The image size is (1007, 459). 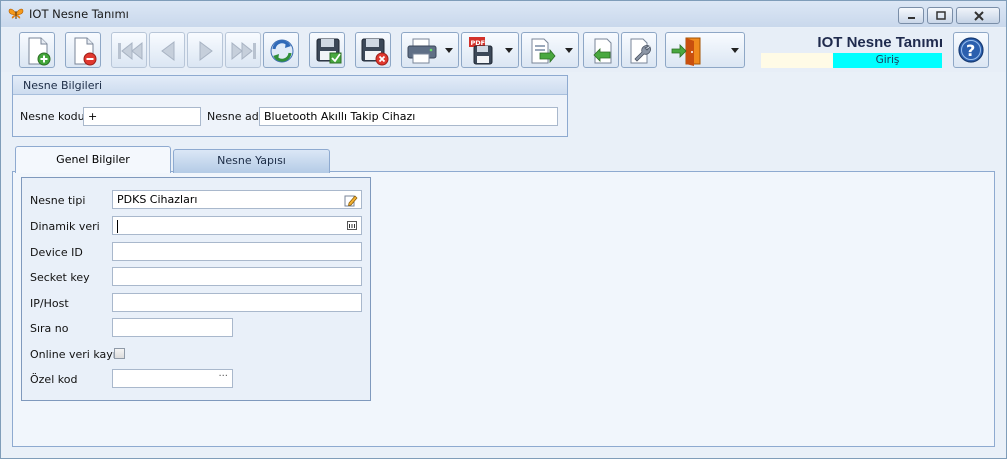 I want to click on dinamik-veri-label: Dinamik veri, so click(x=65, y=226).